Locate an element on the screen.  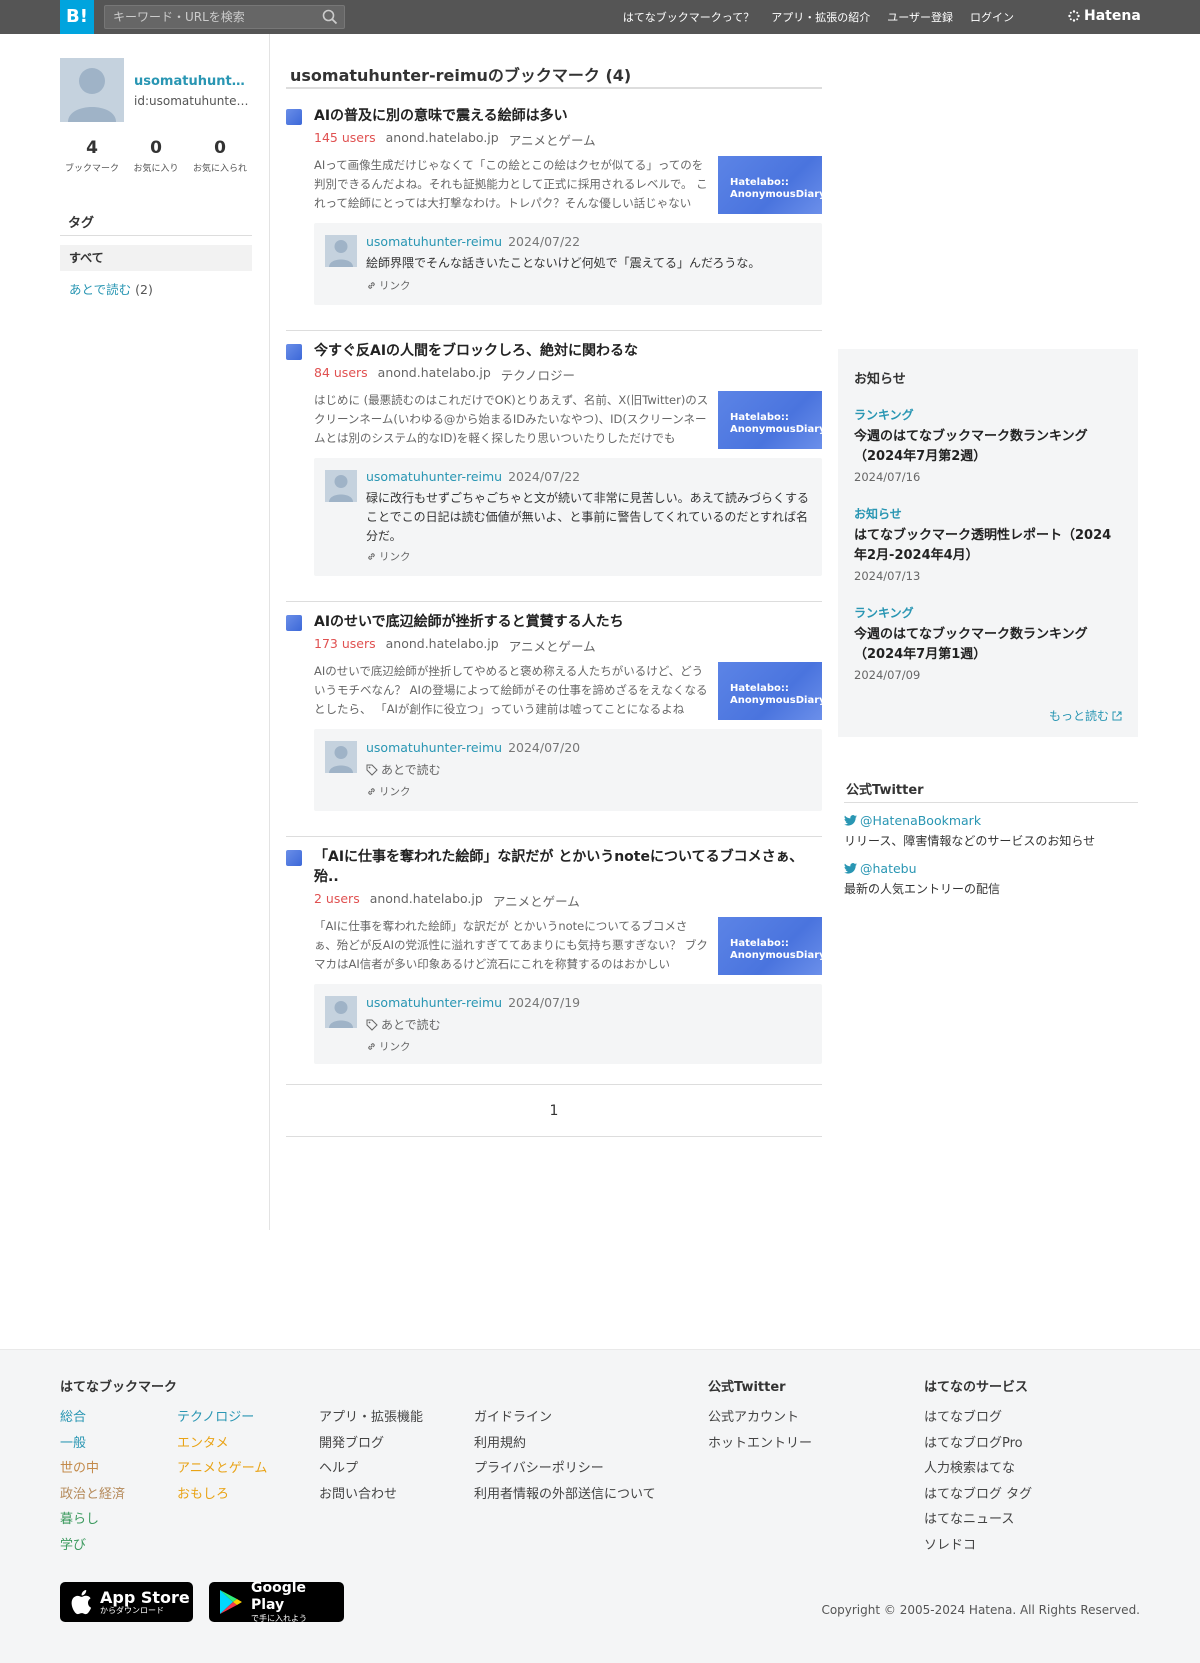
footer-category-link: おもしろ is located at coordinates (222, 1495).